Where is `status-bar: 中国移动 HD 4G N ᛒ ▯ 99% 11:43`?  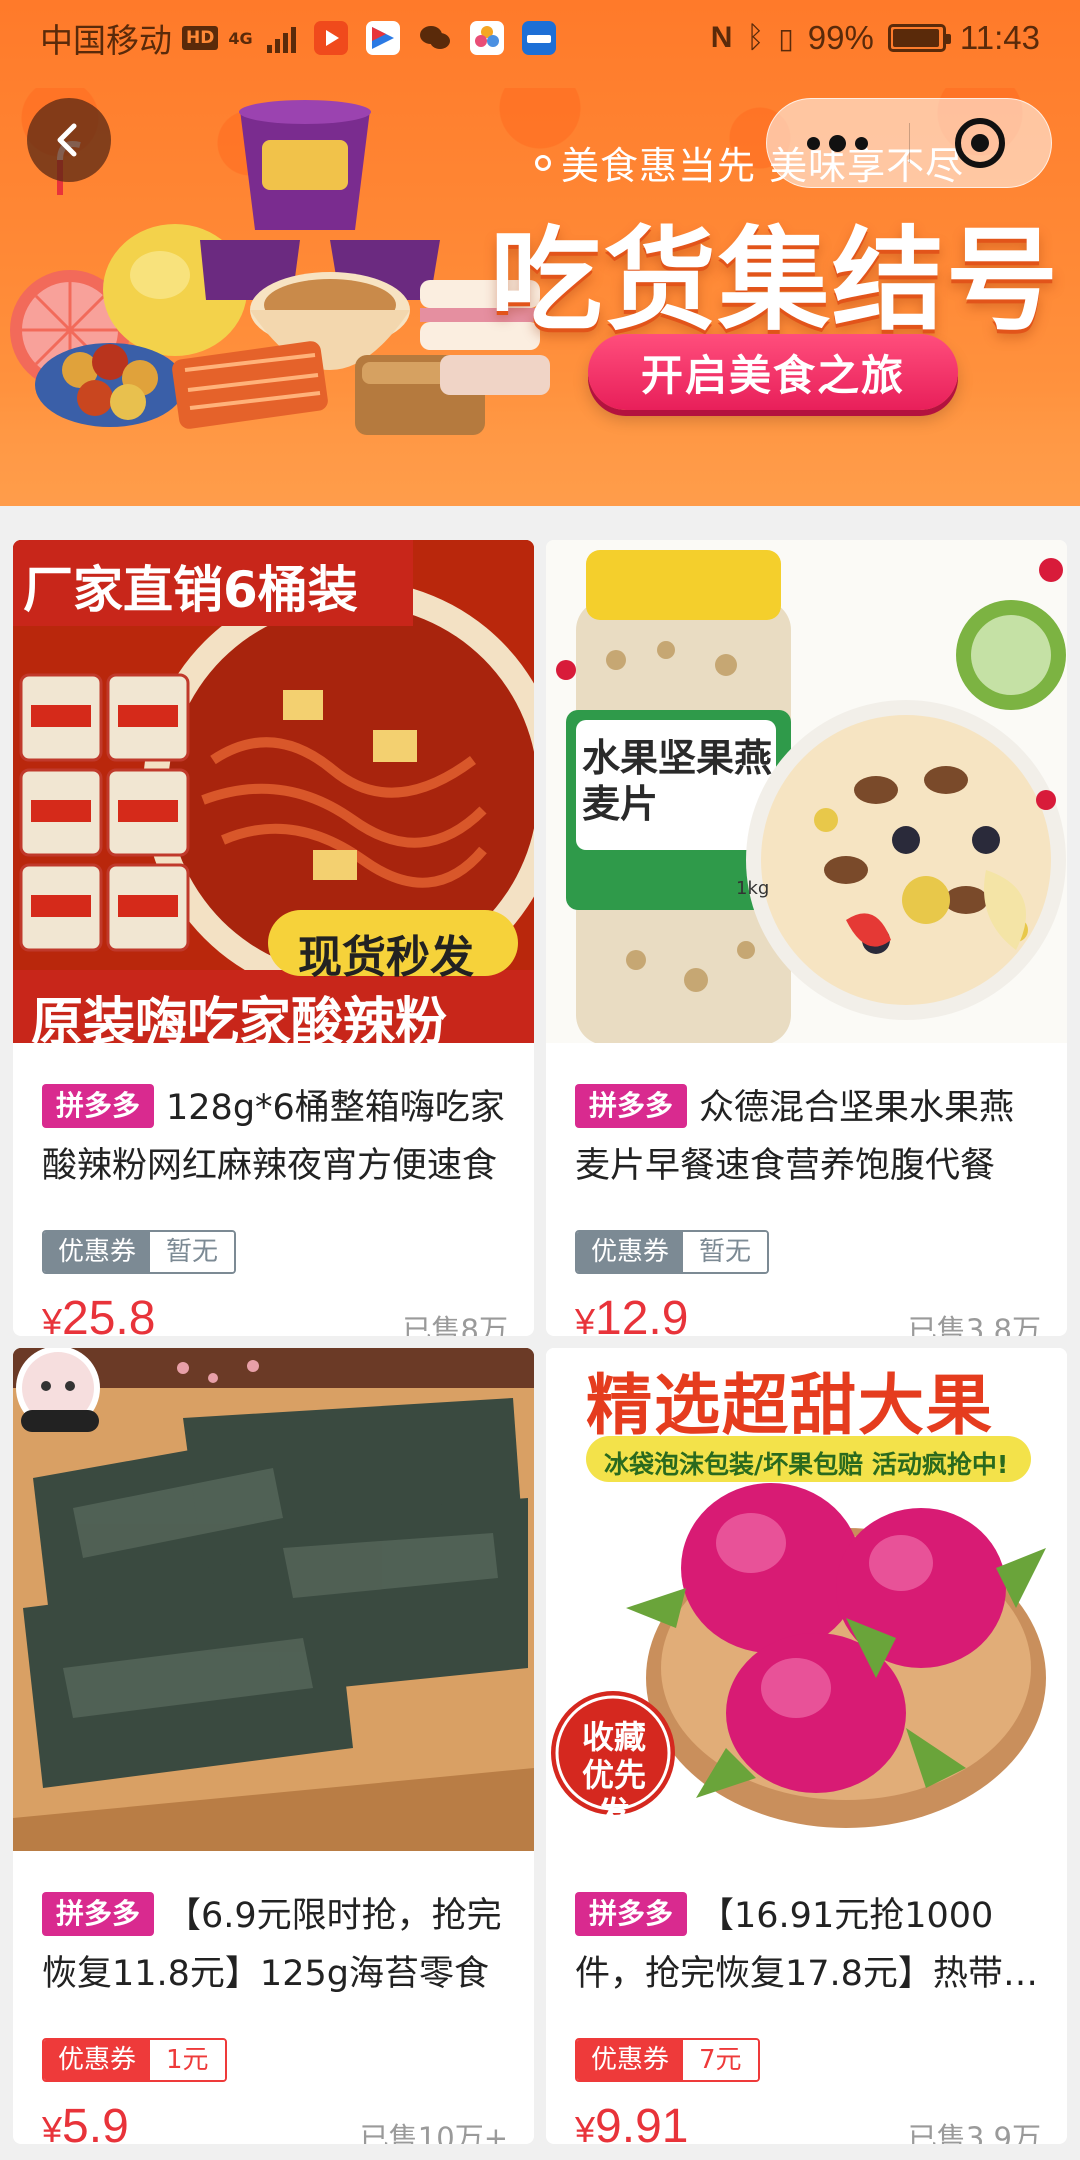
status-bar: 中国移动 HD 4G N ᛒ ▯ 99% 11:43 is located at coordinates (540, 38).